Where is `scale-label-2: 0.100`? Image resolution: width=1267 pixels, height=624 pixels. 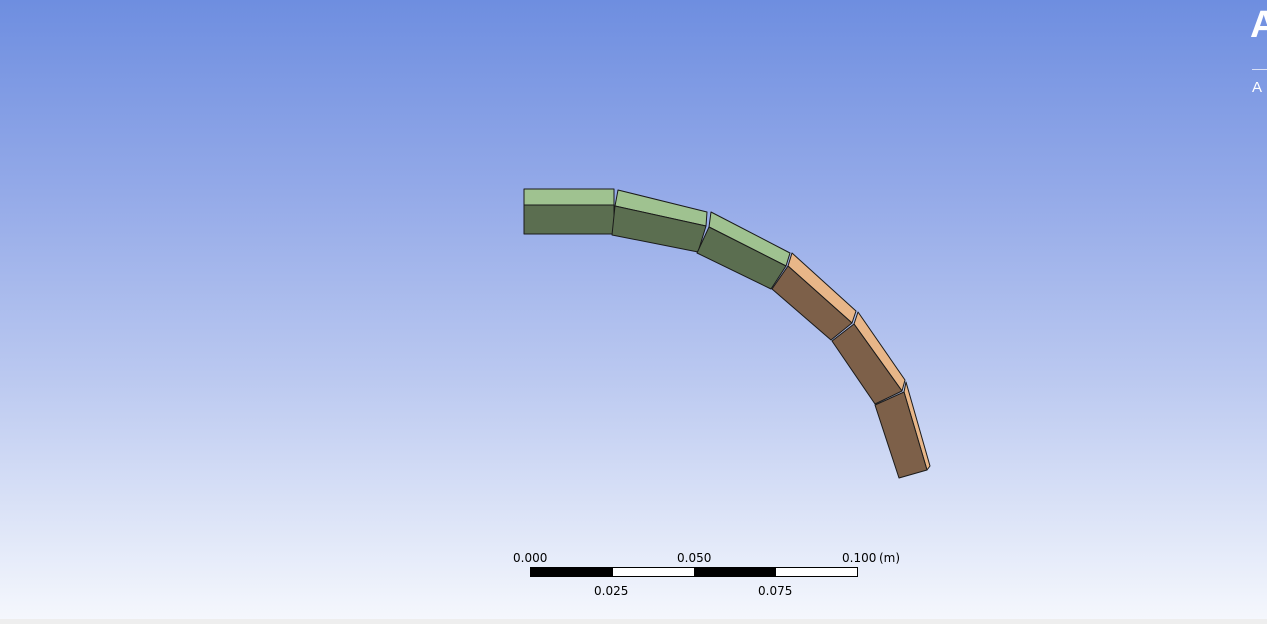
scale-label-2: 0.100 is located at coordinates (859, 558).